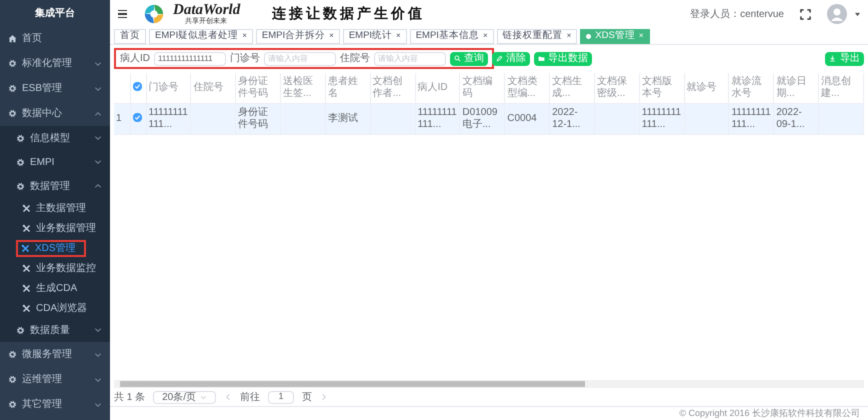  I want to click on sidebar-item: 主数据管理, so click(55, 208).